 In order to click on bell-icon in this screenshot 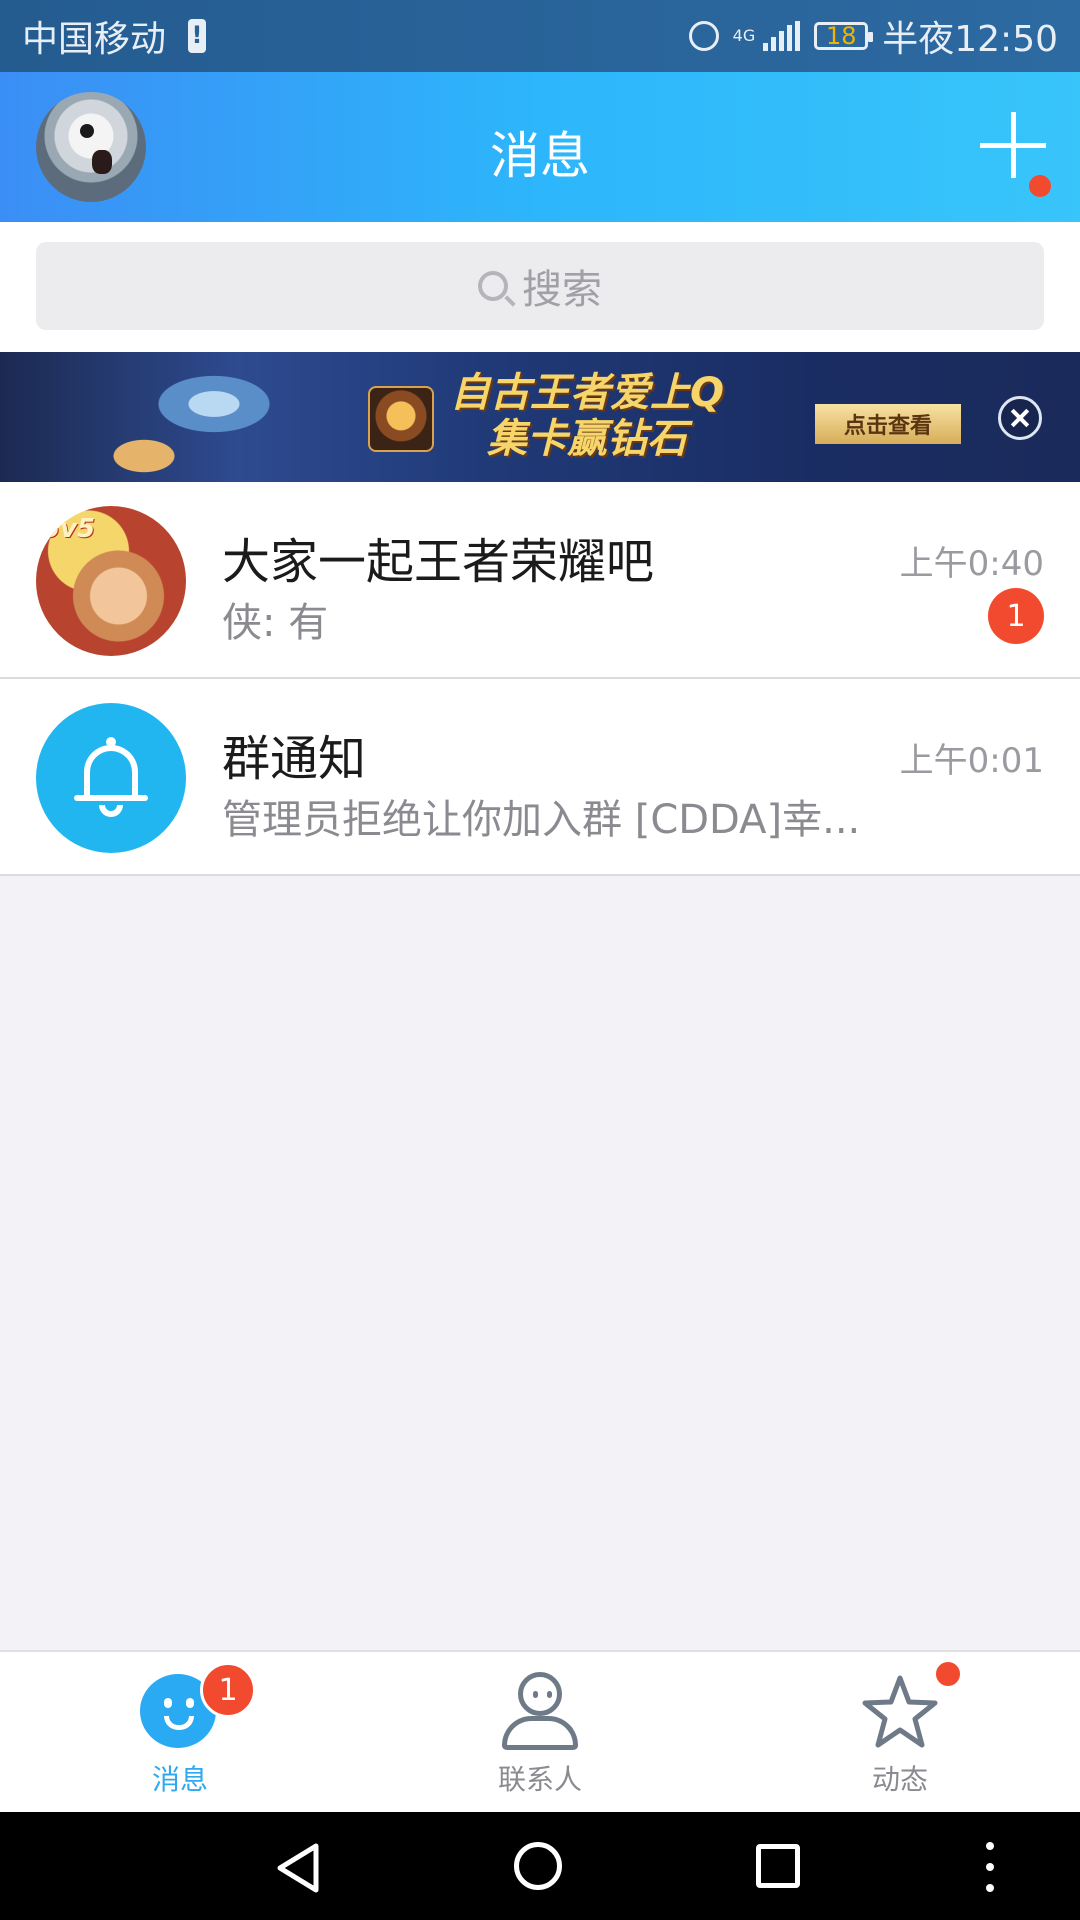, I will do `click(111, 779)`.